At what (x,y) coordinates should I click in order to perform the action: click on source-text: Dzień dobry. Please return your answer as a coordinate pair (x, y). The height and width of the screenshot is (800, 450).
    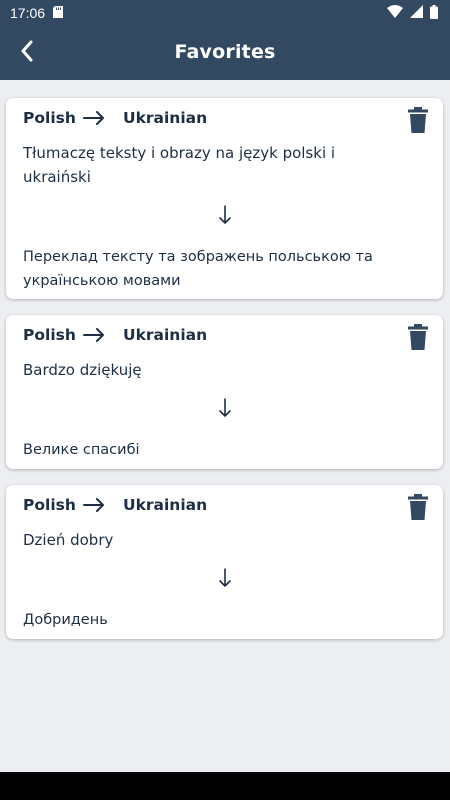
    Looking at the image, I should click on (68, 540).